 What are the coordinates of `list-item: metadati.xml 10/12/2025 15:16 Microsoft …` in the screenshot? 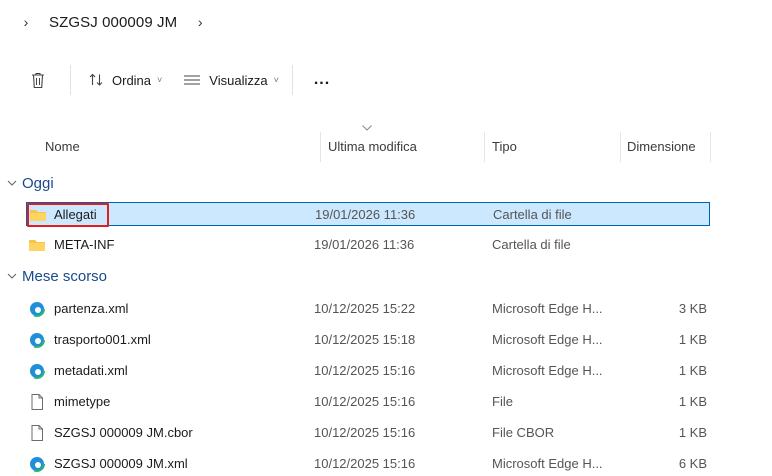 It's located at (368, 371).